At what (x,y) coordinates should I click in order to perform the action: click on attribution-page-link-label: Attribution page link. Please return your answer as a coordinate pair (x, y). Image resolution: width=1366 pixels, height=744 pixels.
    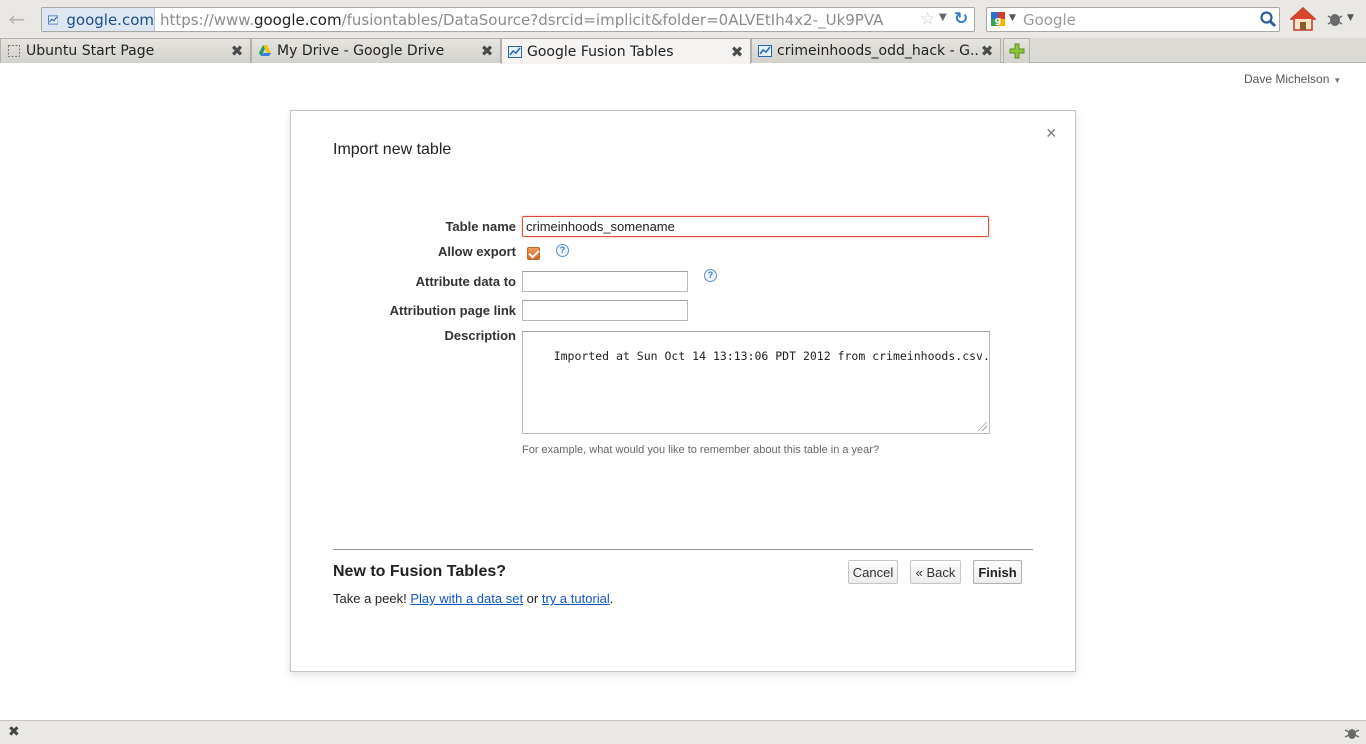
    Looking at the image, I should click on (452, 310).